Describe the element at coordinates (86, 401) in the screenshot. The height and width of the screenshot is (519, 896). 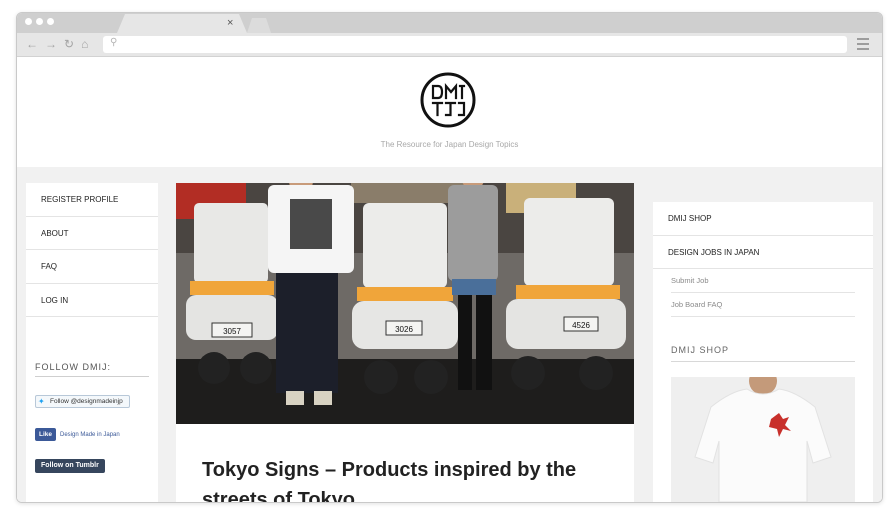
I see `twitter-follow-label: Follow @designmadeinjp` at that location.